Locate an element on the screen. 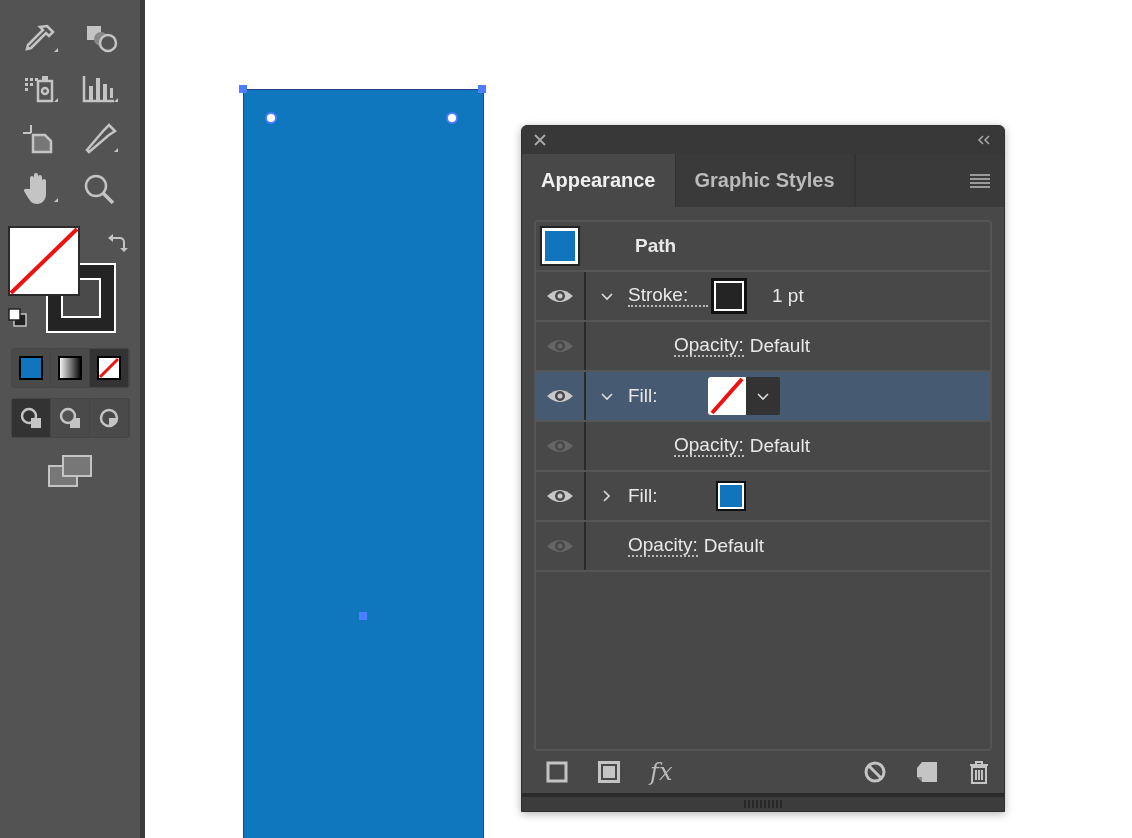  attribute-label: Stroke: is located at coordinates (668, 296).